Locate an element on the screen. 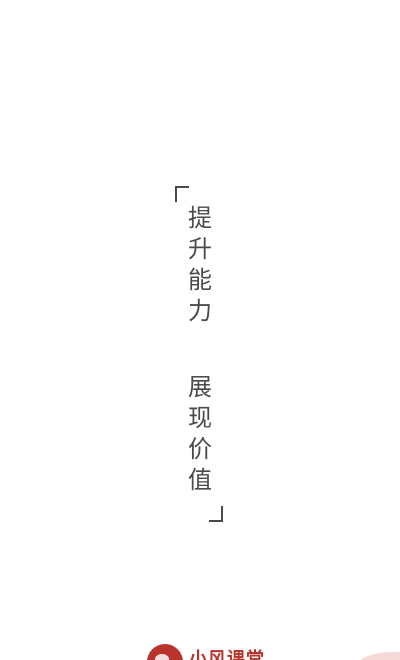  slogan-char: 升 is located at coordinates (200, 249).